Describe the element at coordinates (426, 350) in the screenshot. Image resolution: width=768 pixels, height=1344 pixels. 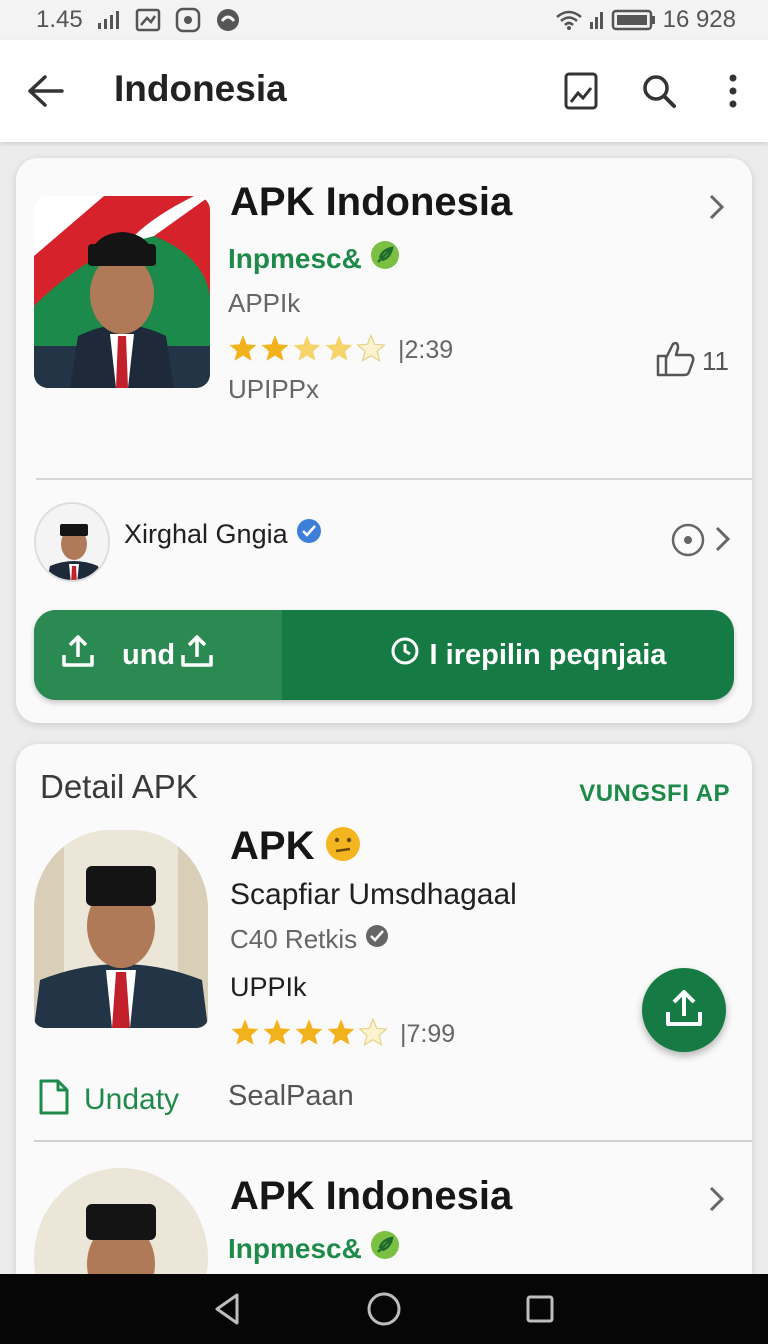
I see `rating-value: |2:39` at that location.